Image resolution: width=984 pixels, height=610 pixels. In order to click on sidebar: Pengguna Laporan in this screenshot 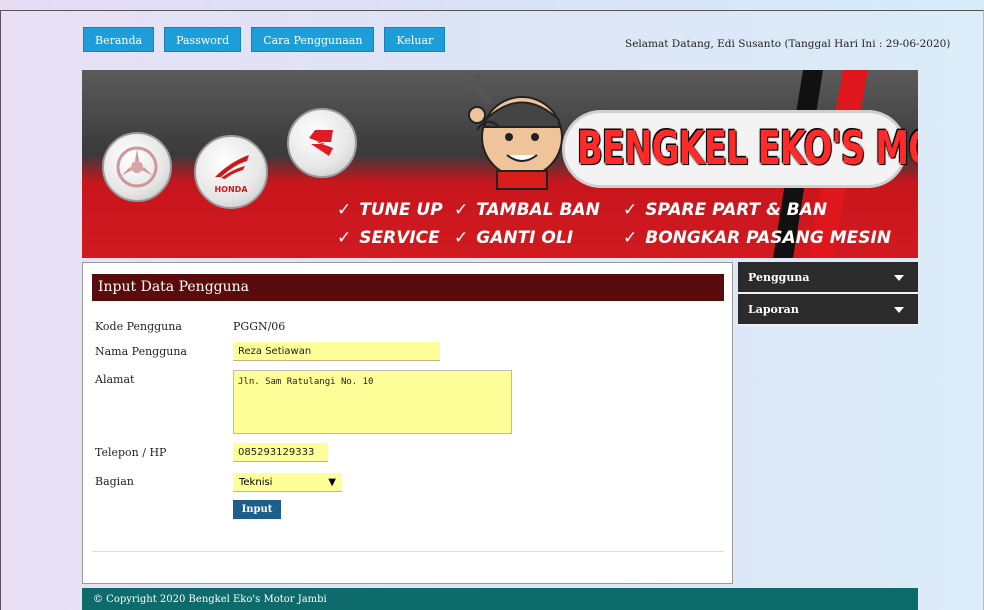, I will do `click(828, 294)`.